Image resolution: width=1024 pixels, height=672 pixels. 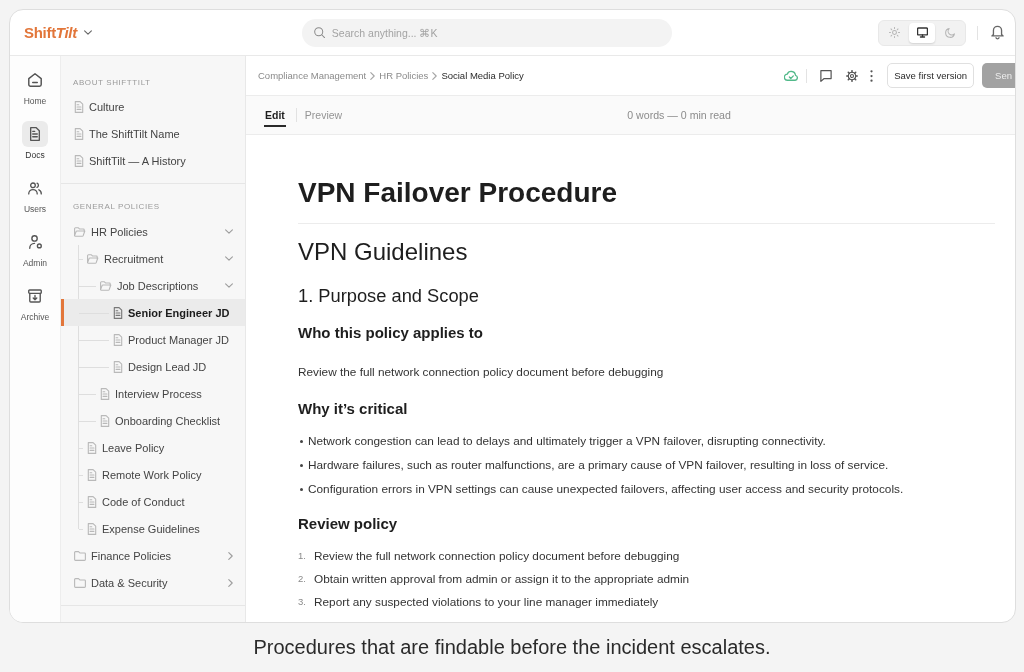 What do you see at coordinates (35, 80) in the screenshot?
I see `home-icon` at bounding box center [35, 80].